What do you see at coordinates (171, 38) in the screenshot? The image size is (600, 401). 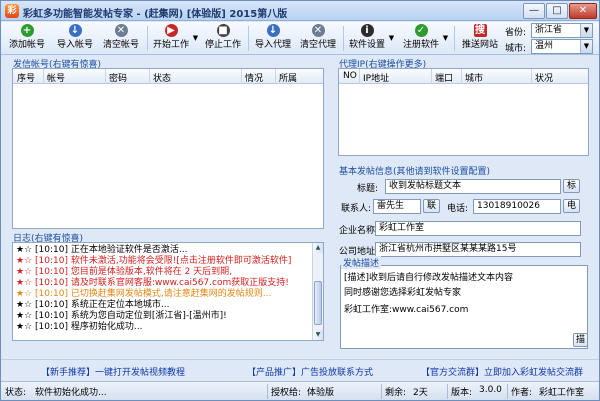 I see `start-work-button: ▶ 开始工作` at bounding box center [171, 38].